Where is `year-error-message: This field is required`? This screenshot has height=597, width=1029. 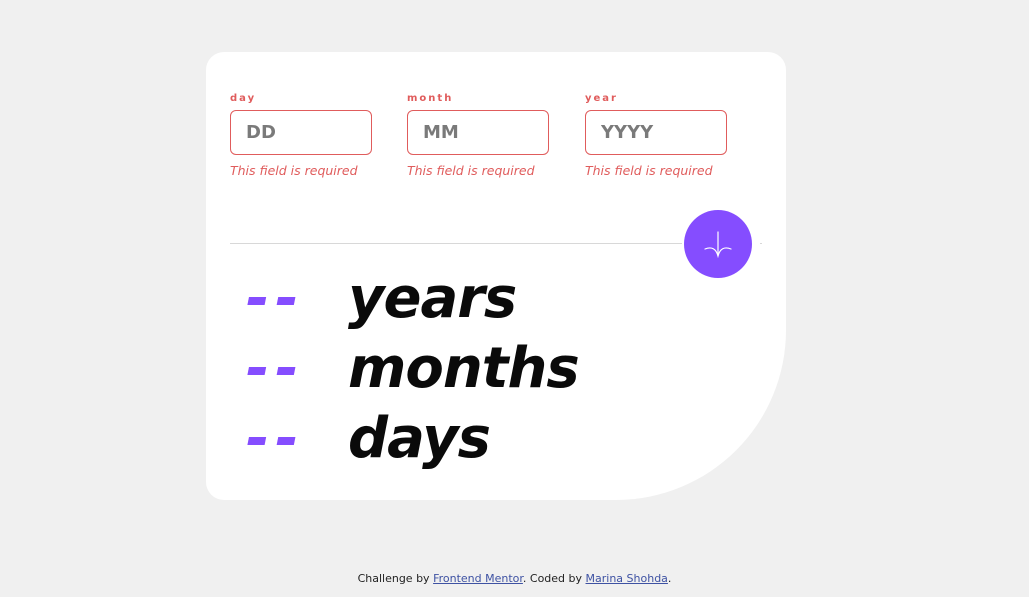 year-error-message: This field is required is located at coordinates (649, 170).